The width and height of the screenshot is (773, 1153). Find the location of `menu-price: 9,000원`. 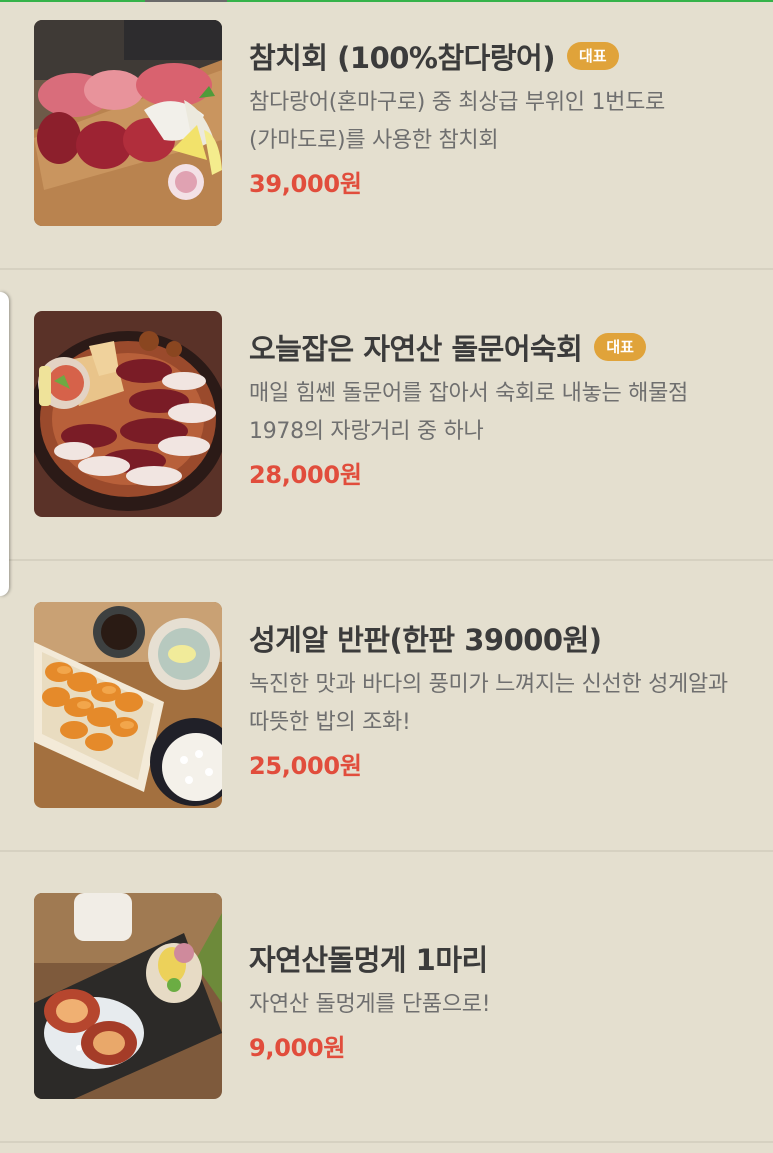

menu-price: 9,000원 is located at coordinates (297, 1048).